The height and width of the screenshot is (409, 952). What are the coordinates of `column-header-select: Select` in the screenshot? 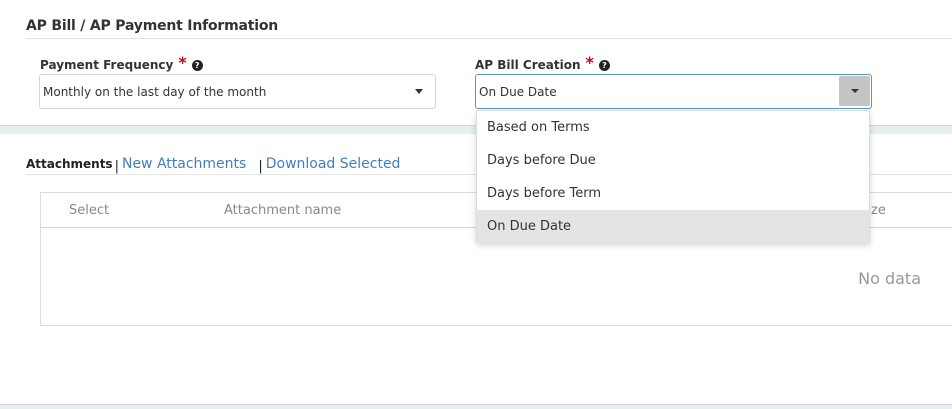 It's located at (89, 210).